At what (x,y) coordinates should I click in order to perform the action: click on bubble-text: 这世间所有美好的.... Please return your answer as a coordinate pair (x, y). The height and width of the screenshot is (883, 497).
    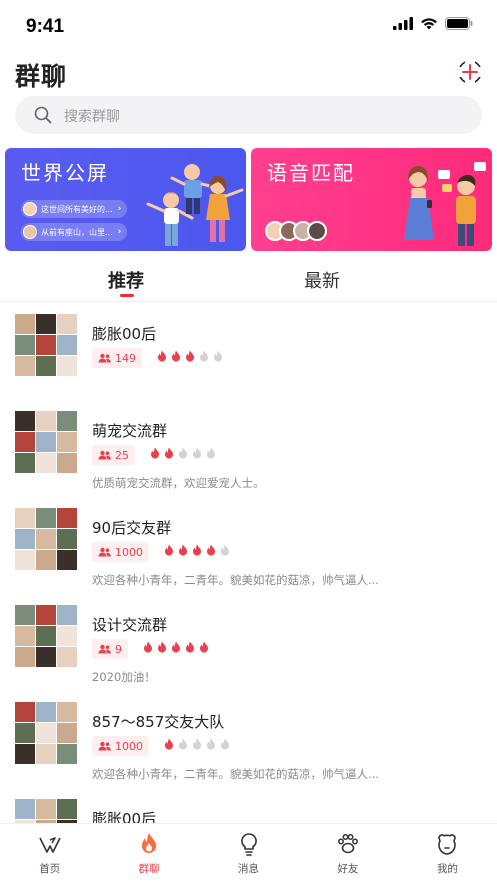
    Looking at the image, I should click on (77, 209).